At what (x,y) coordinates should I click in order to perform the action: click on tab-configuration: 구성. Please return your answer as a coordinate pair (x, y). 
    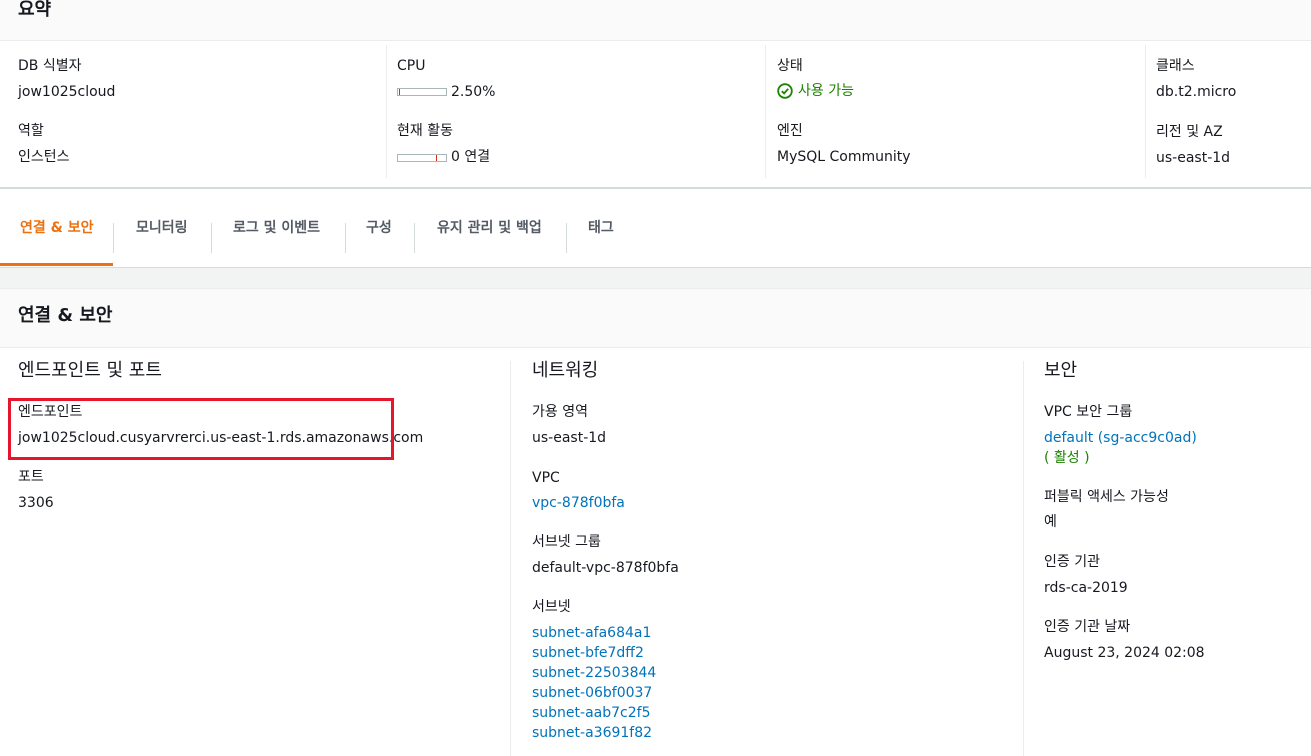
    Looking at the image, I should click on (379, 228).